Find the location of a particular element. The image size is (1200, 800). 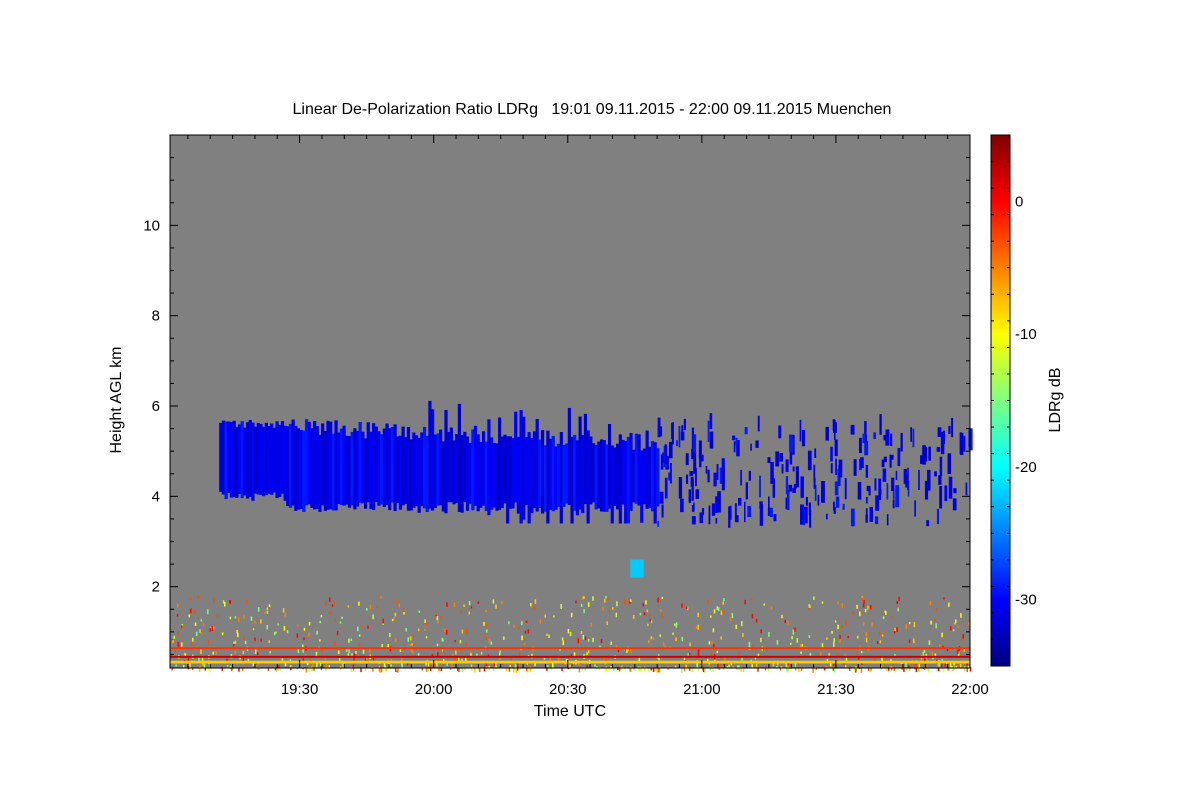

cloud-column is located at coordinates (658, 477).